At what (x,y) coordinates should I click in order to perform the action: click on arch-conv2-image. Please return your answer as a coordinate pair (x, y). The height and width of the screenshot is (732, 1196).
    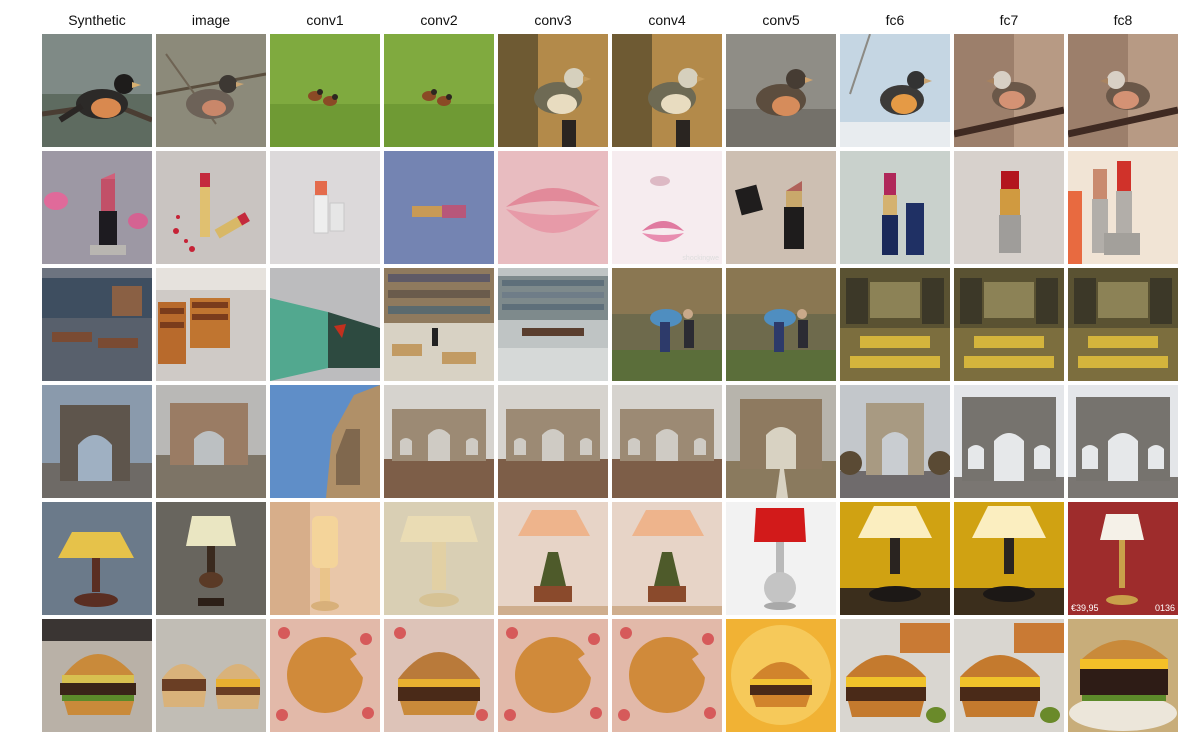
    Looking at the image, I should click on (439, 441).